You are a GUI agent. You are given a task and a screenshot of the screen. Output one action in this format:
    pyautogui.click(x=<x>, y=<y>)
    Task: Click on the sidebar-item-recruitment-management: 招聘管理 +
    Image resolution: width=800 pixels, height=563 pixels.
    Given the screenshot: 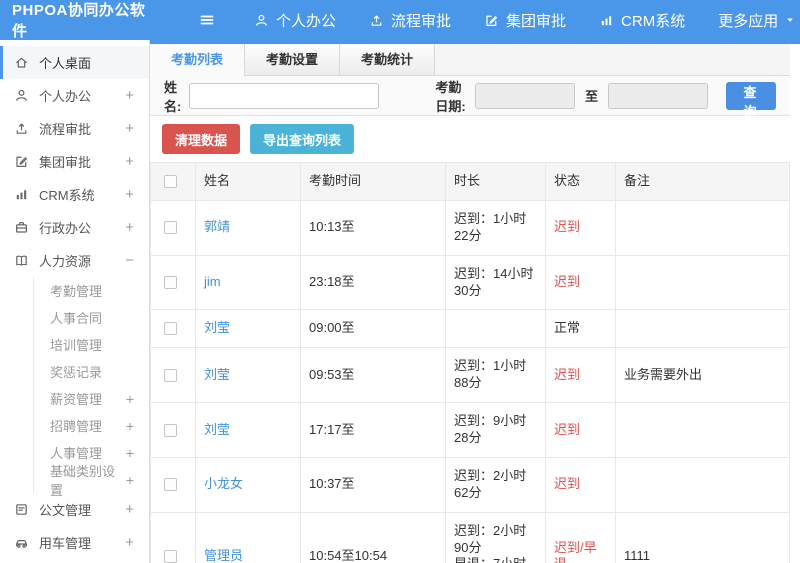 What is the action you would take?
    pyautogui.click(x=74, y=425)
    